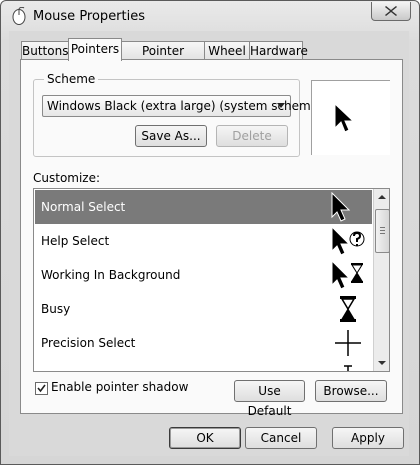 The width and height of the screenshot is (420, 465). I want to click on tab-label: Buttons, so click(45, 51).